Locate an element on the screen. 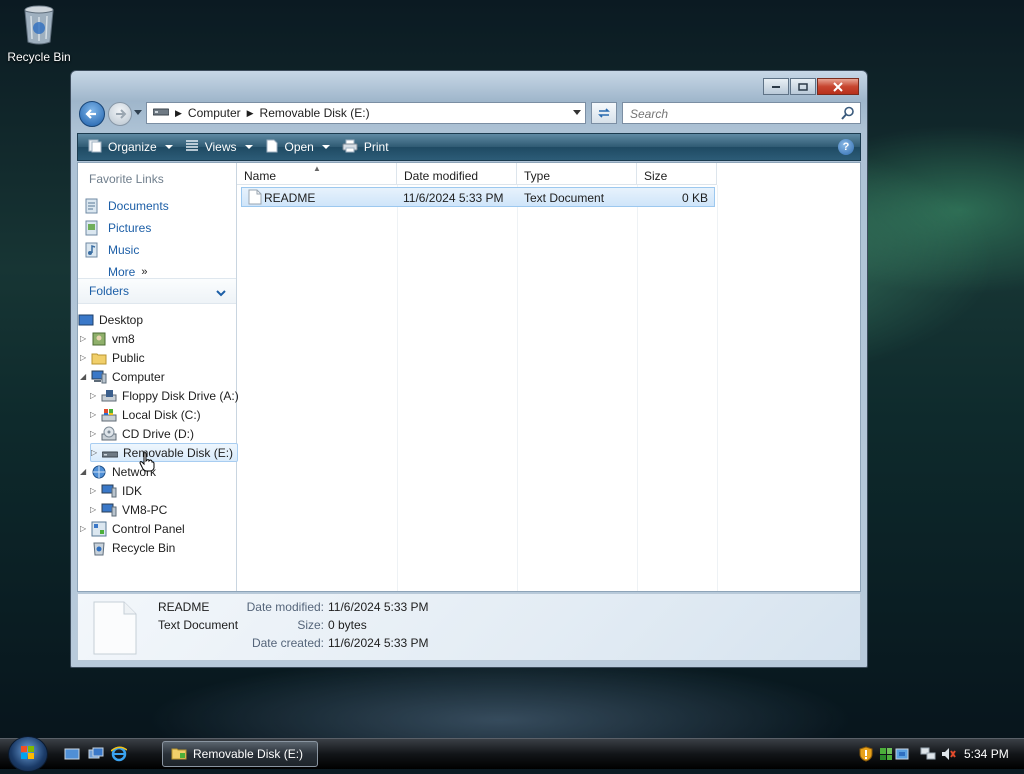 This screenshot has height=774, width=1024. tree-item-vm8-pc: ▷ VM8-PC is located at coordinates (128, 509).